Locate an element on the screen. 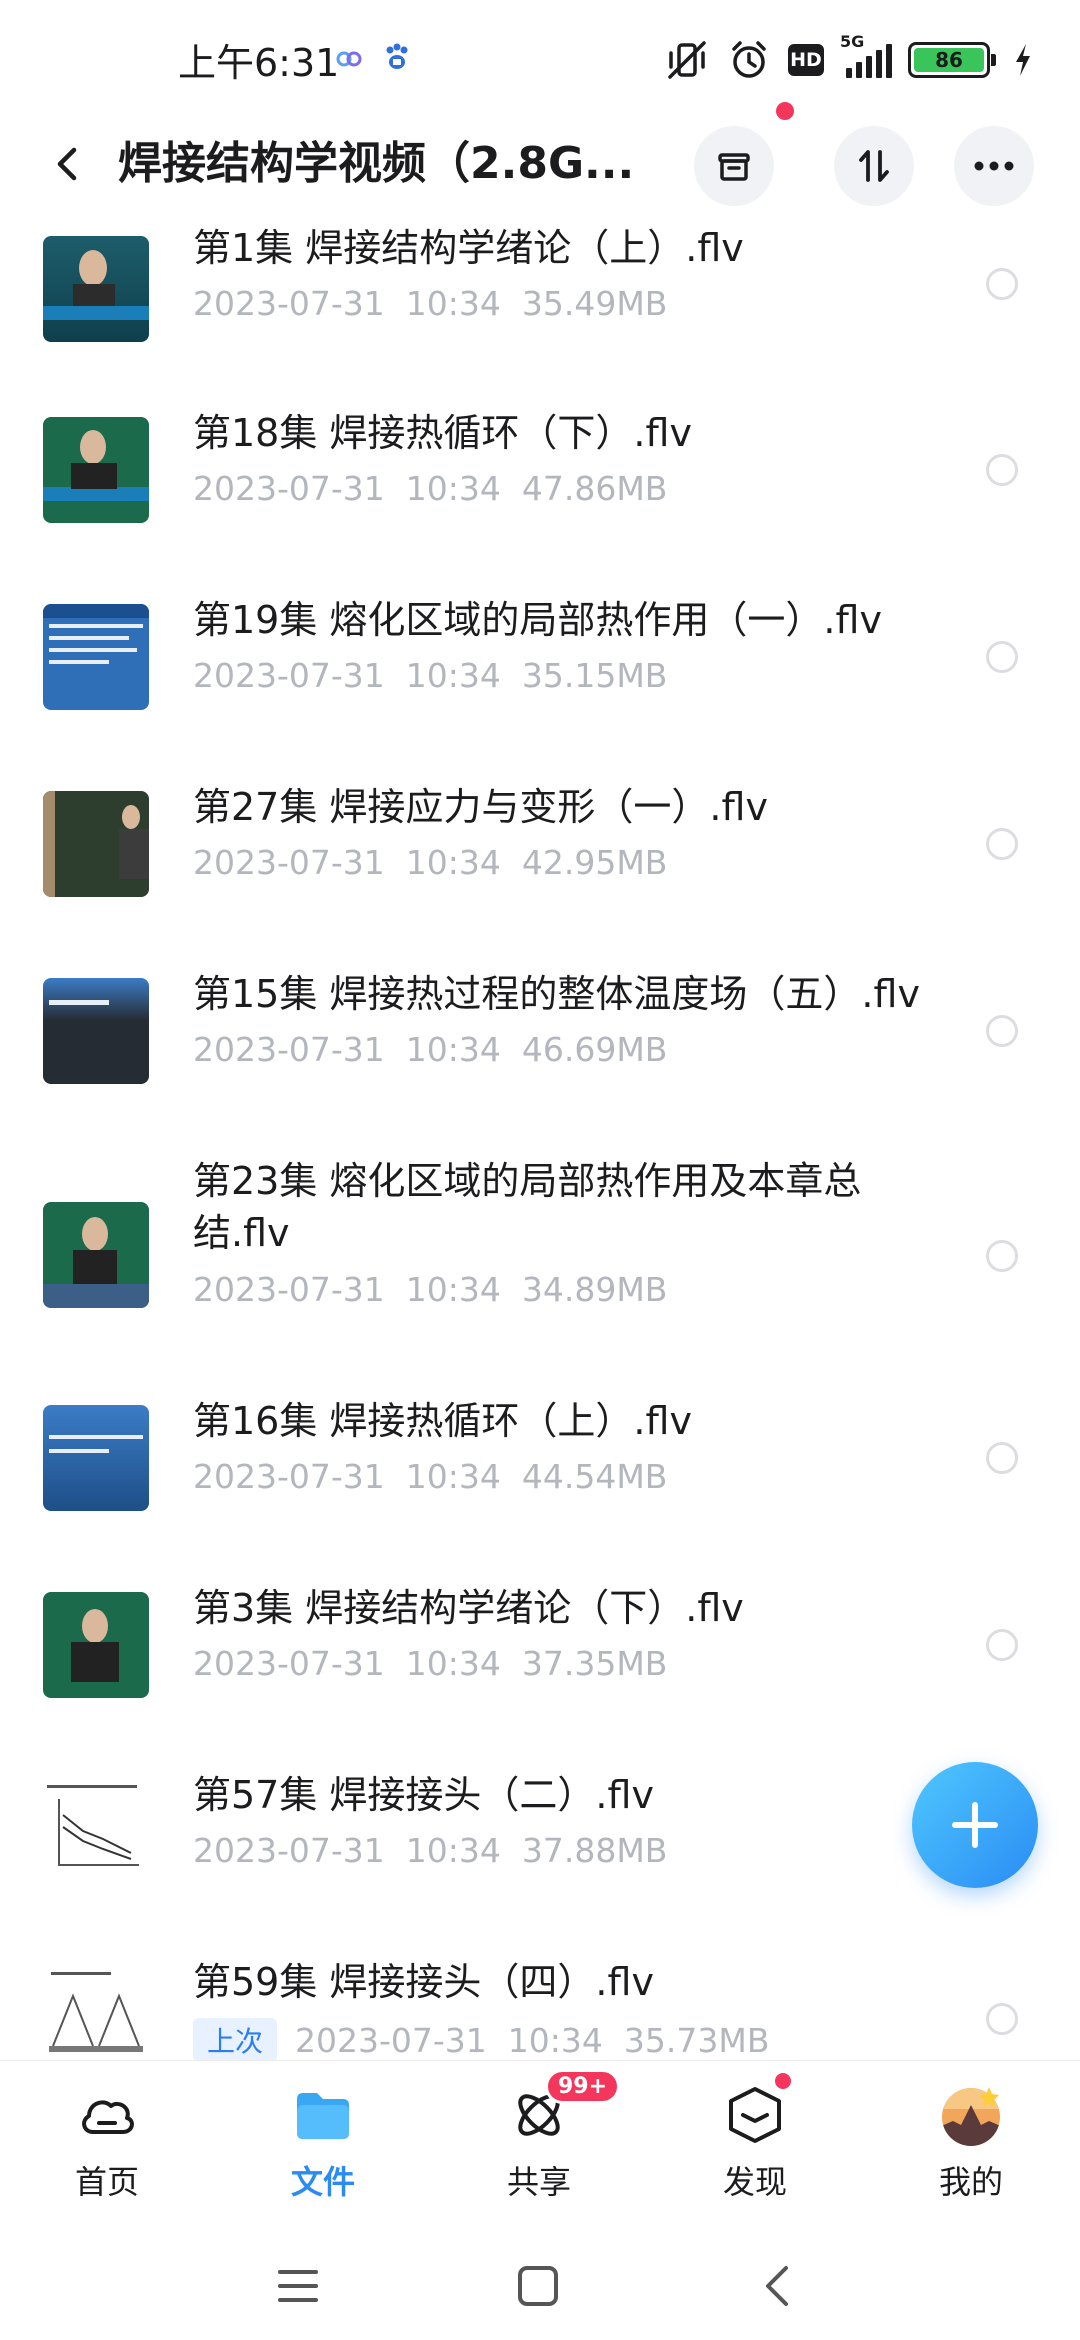  file-name: 第15集 焊接热过程的整体温度场（五）.flv is located at coordinates (556, 994).